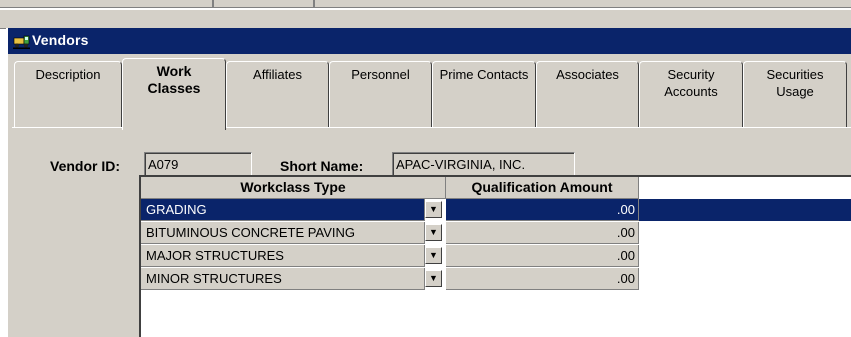 The height and width of the screenshot is (337, 851). I want to click on tab-label: Description, so click(68, 74).